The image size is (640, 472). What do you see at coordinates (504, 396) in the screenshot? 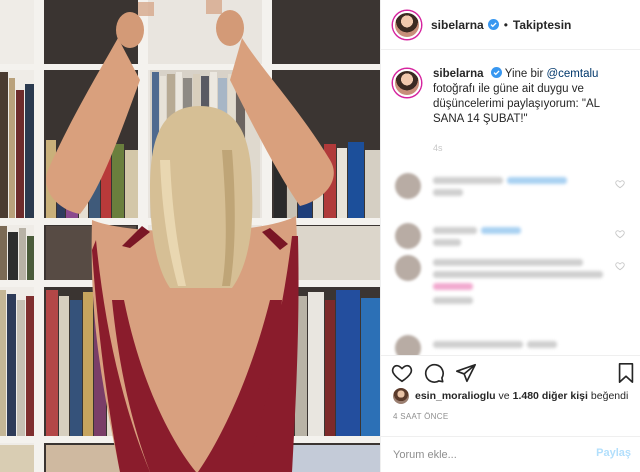
I see `likes-connector: ve` at bounding box center [504, 396].